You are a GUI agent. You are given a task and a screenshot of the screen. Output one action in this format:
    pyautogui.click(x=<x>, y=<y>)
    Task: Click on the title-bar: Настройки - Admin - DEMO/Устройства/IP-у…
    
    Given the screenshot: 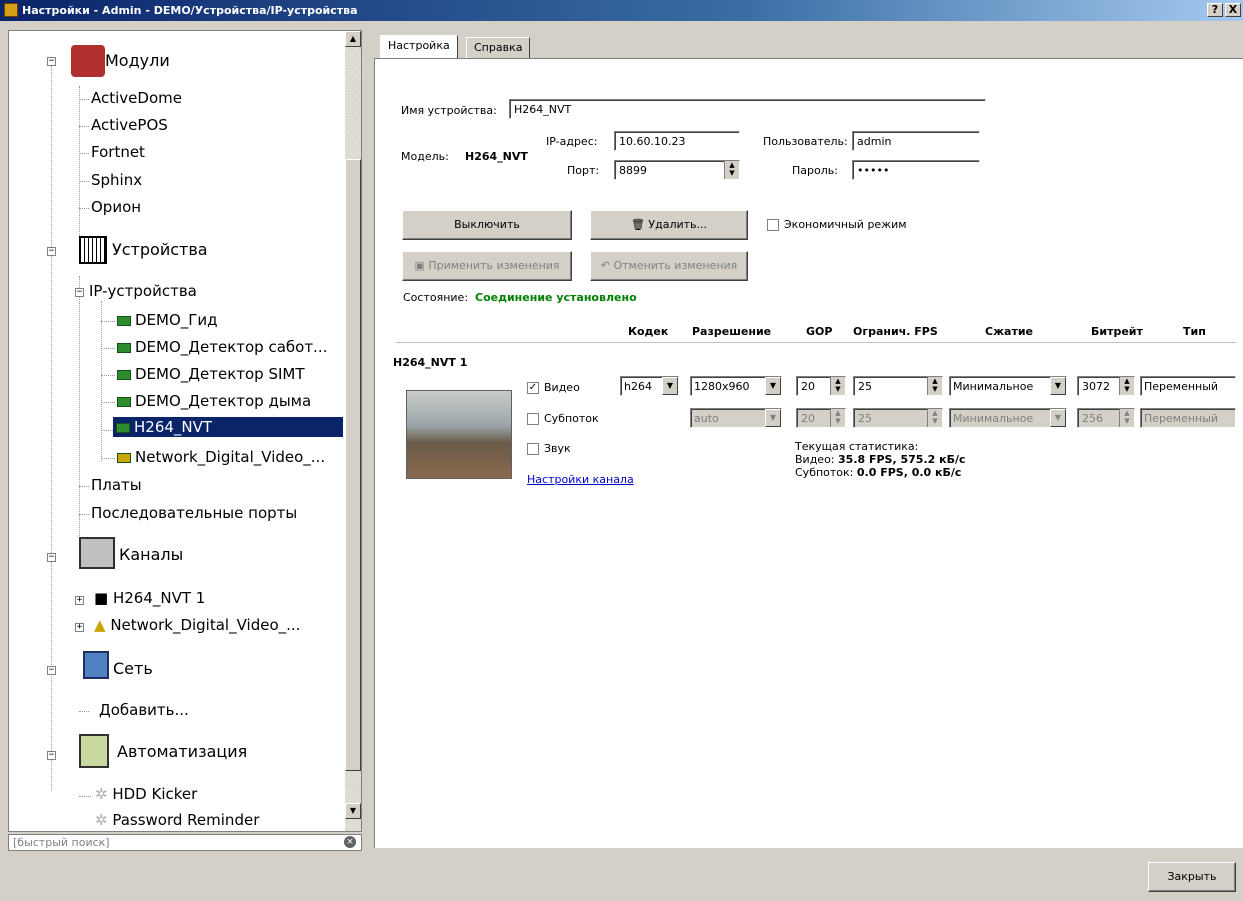 What is the action you would take?
    pyautogui.click(x=621, y=10)
    